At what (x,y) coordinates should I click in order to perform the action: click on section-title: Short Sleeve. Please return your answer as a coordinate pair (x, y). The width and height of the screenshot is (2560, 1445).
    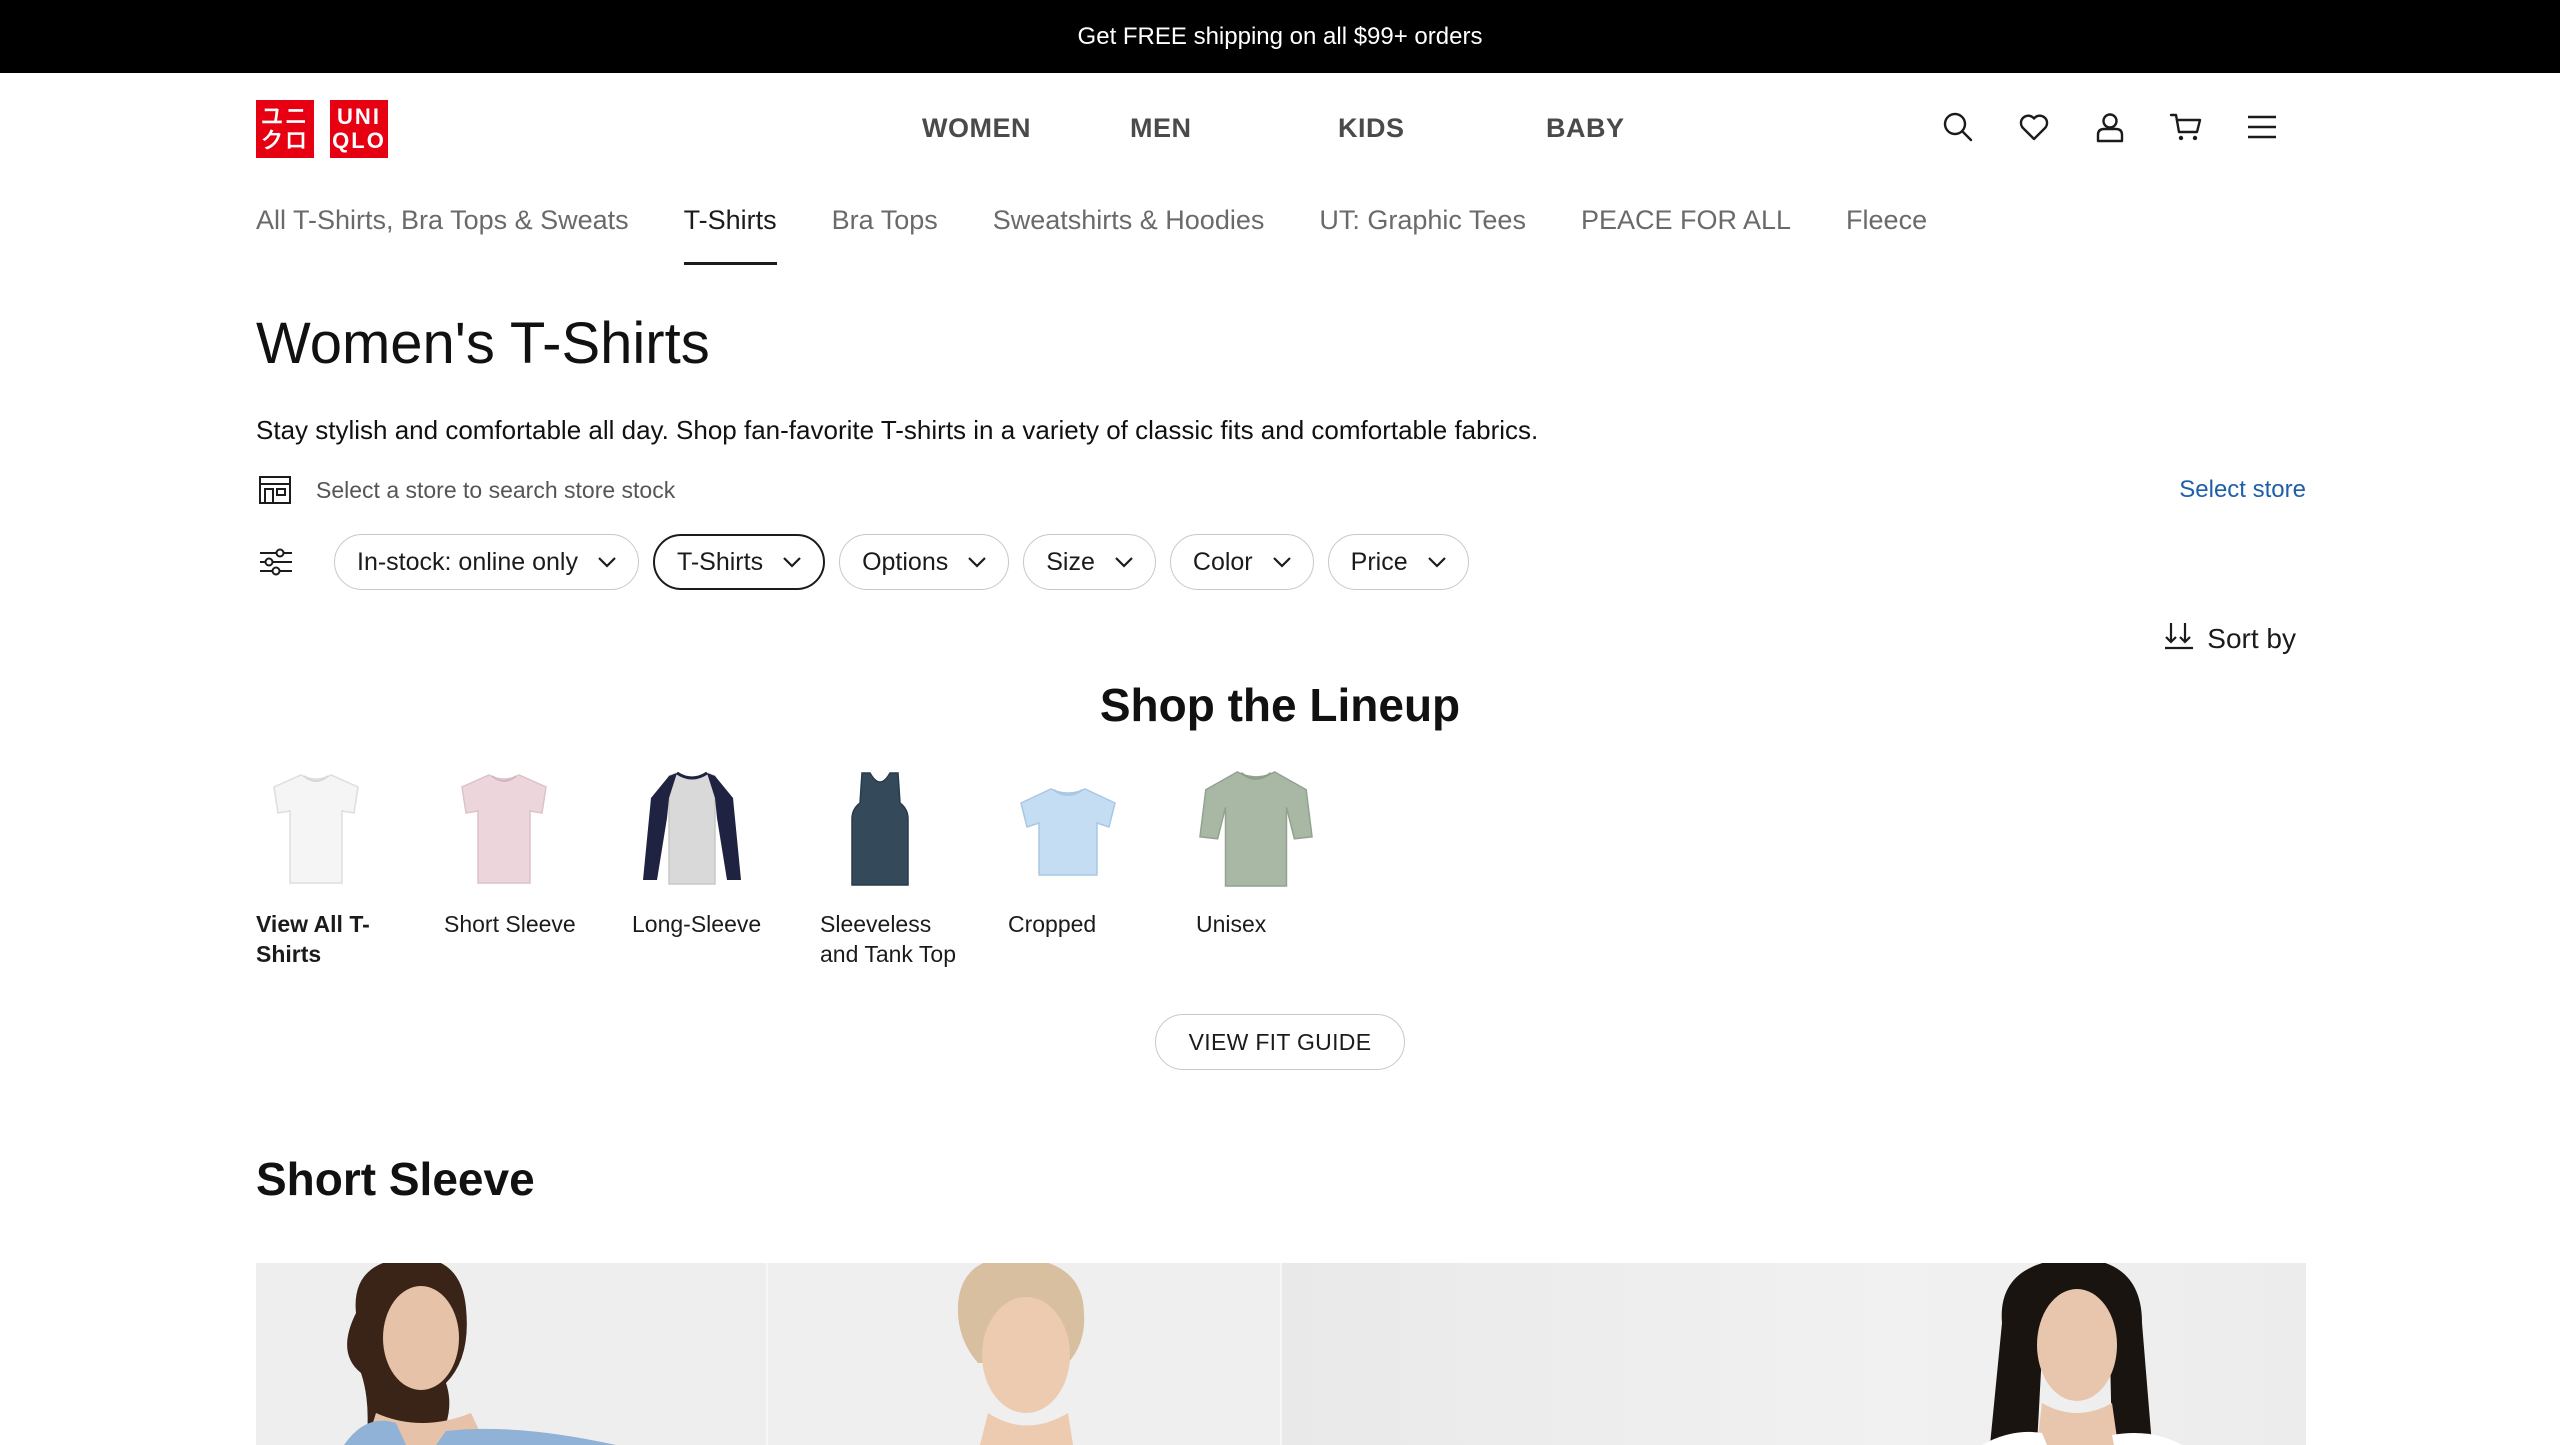
    Looking at the image, I should click on (395, 1179).